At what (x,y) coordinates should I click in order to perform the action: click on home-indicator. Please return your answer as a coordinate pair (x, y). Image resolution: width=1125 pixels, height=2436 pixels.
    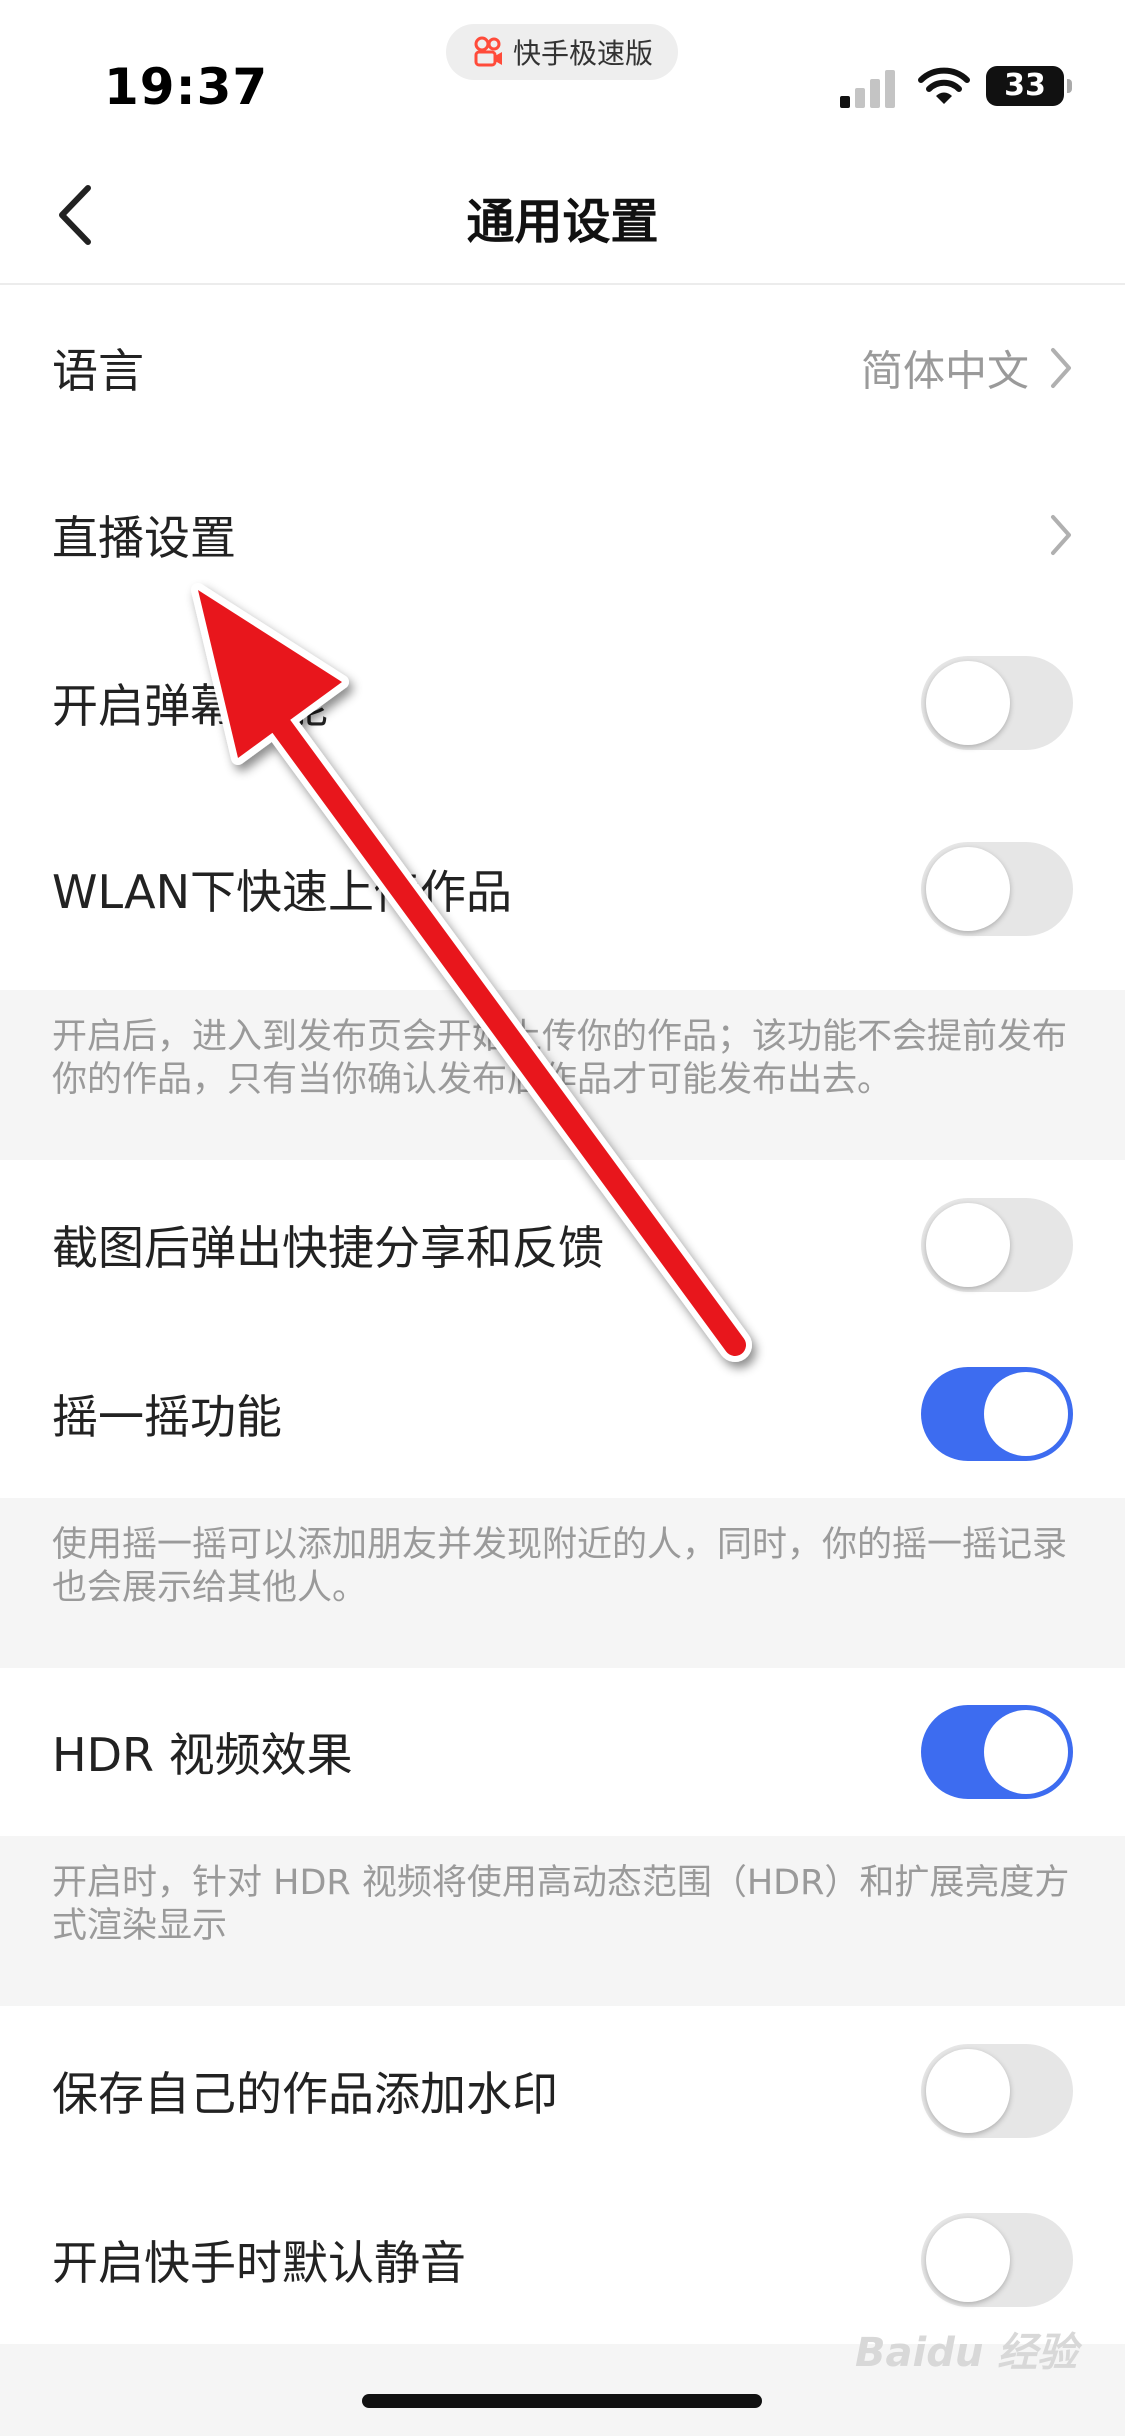
    Looking at the image, I should click on (562, 2401).